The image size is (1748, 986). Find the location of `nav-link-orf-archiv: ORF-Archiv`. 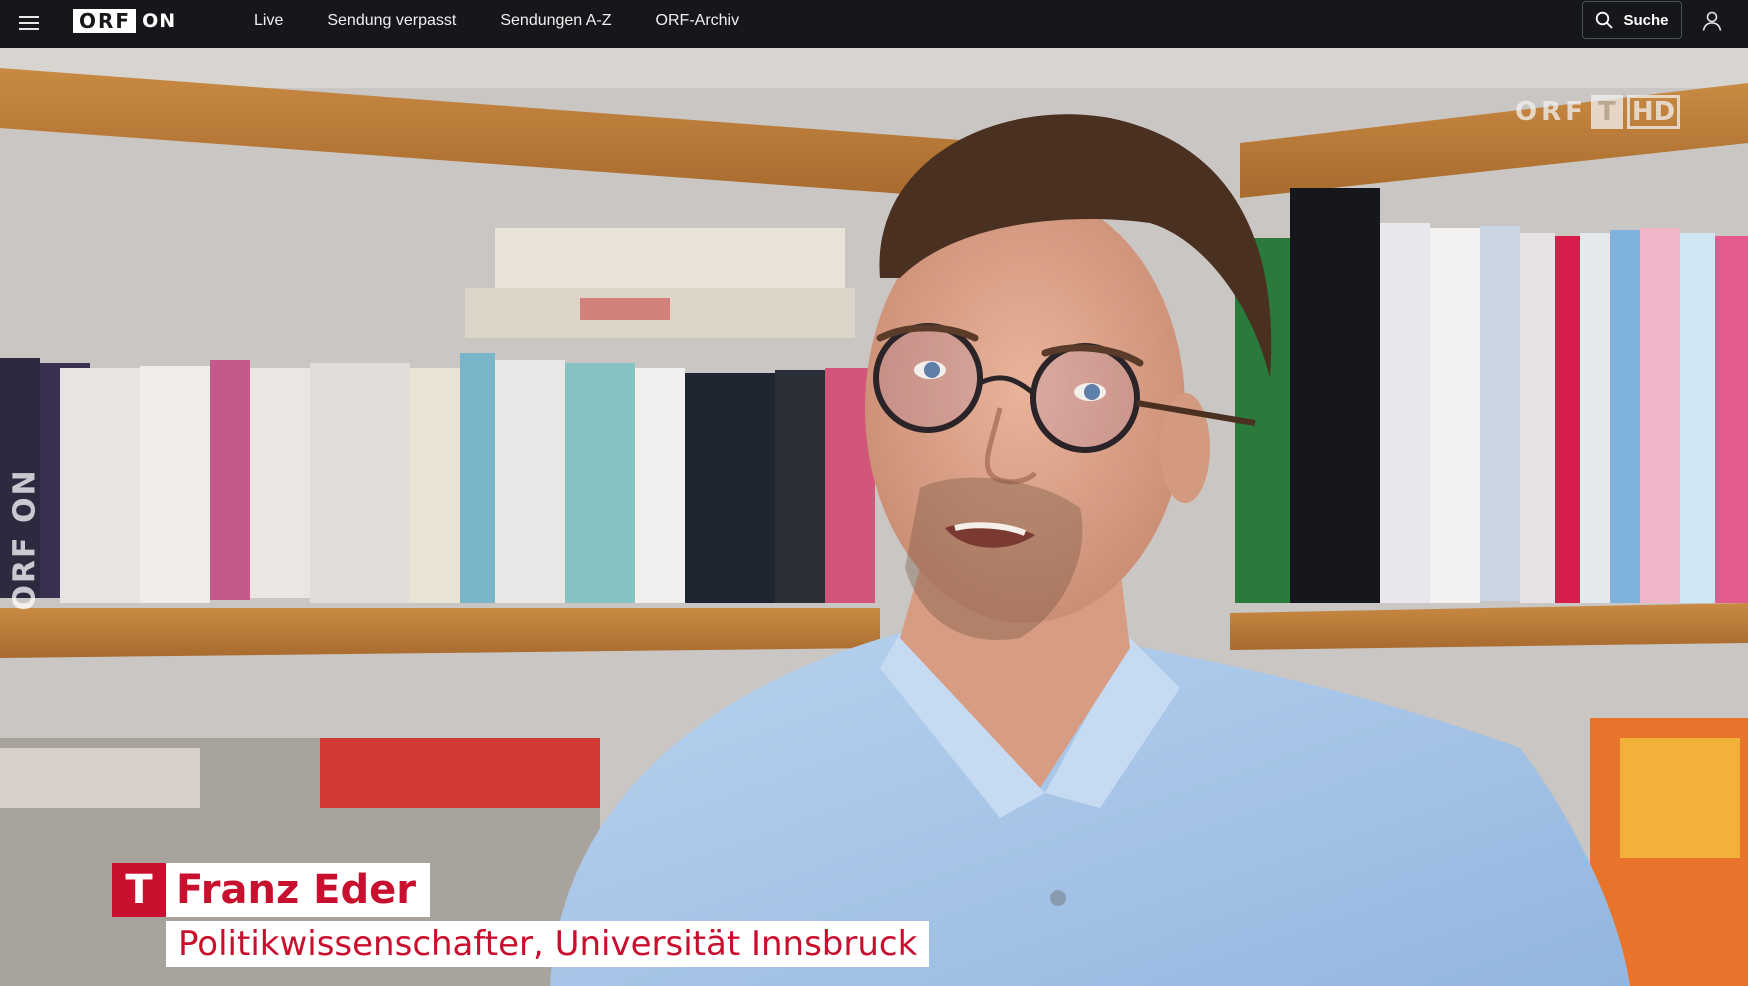

nav-link-orf-archiv: ORF-Archiv is located at coordinates (698, 21).